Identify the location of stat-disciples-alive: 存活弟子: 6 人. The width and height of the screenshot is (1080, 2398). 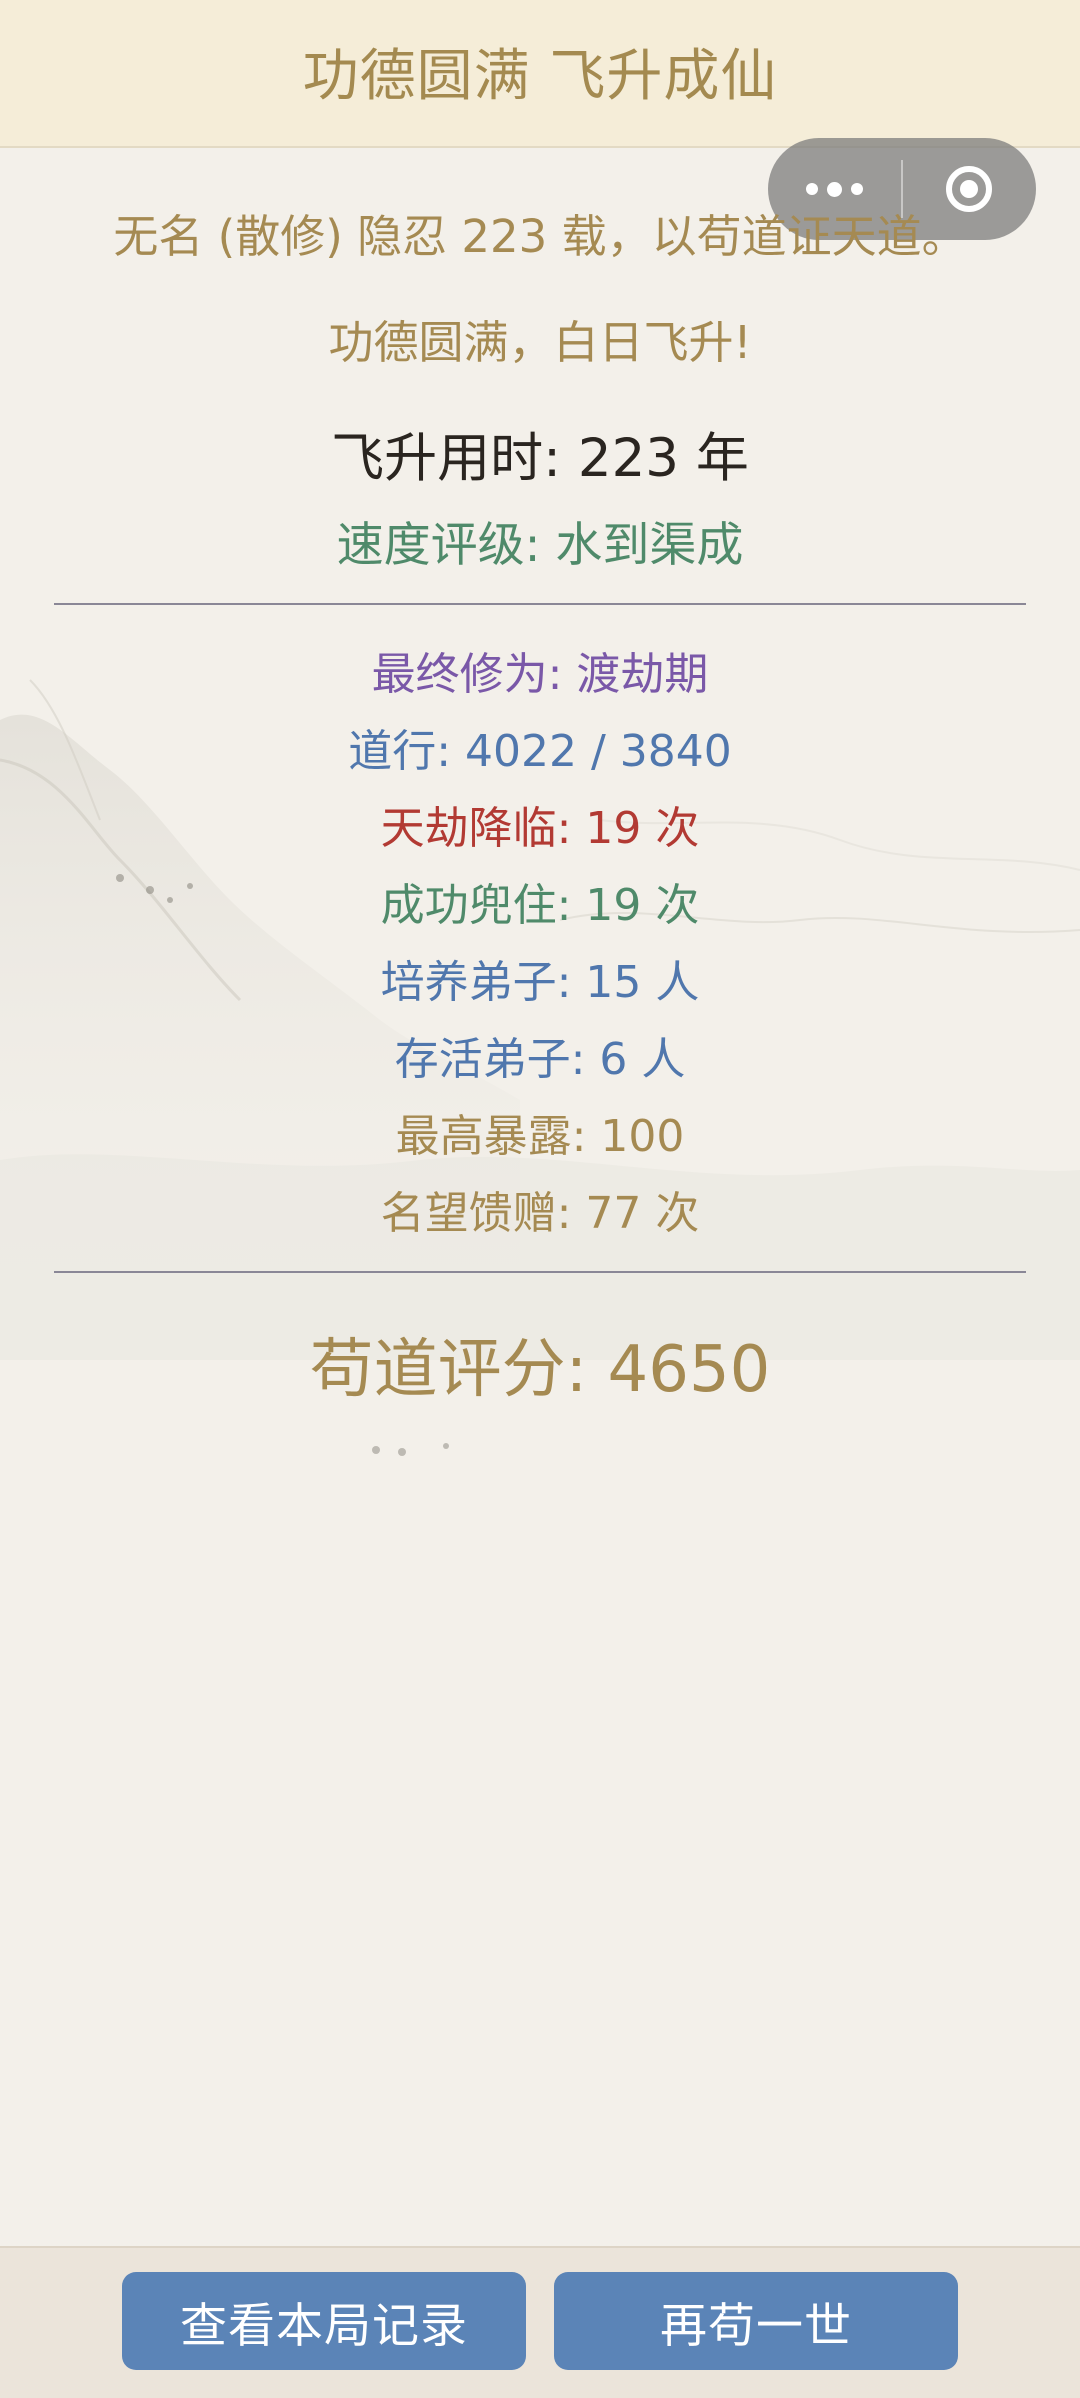
(540, 1059).